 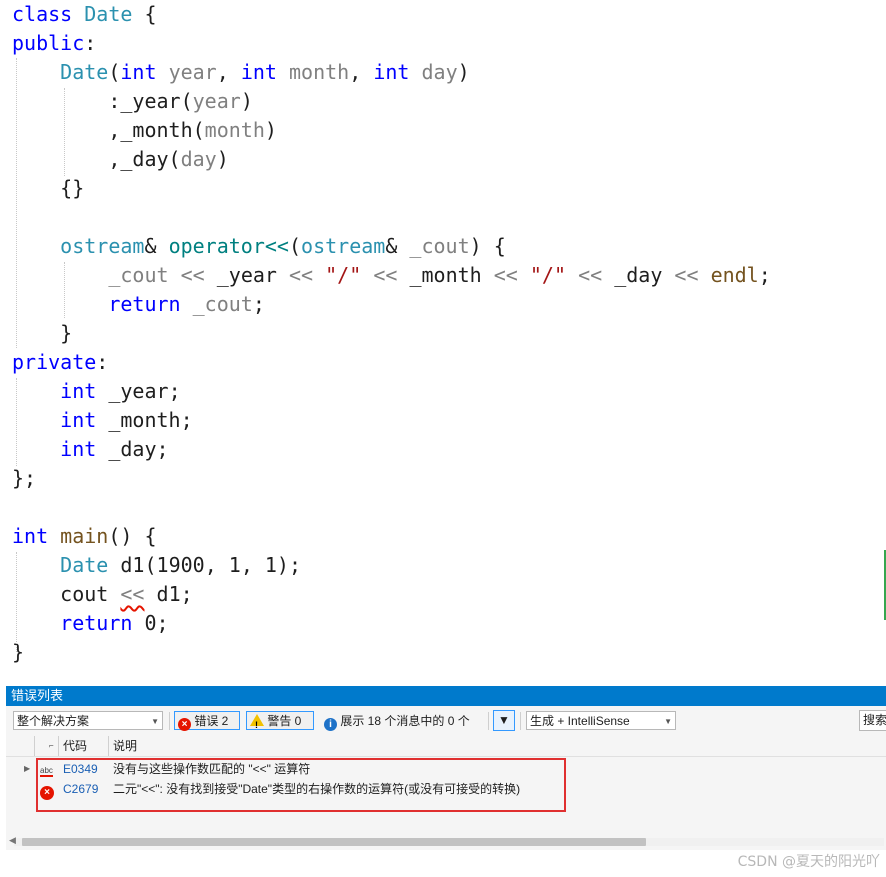 I want to click on scroll-left-arrow-icon: ◀, so click(x=12, y=840).